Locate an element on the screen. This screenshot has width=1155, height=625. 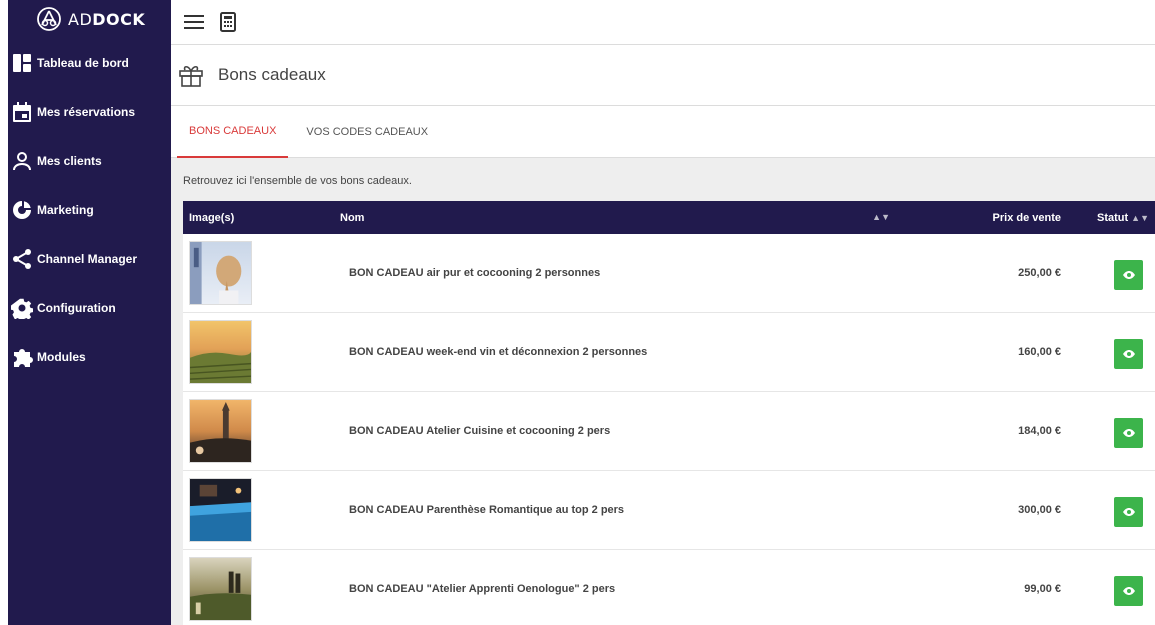
voucher-price: 160,00 € is located at coordinates (1039, 352).